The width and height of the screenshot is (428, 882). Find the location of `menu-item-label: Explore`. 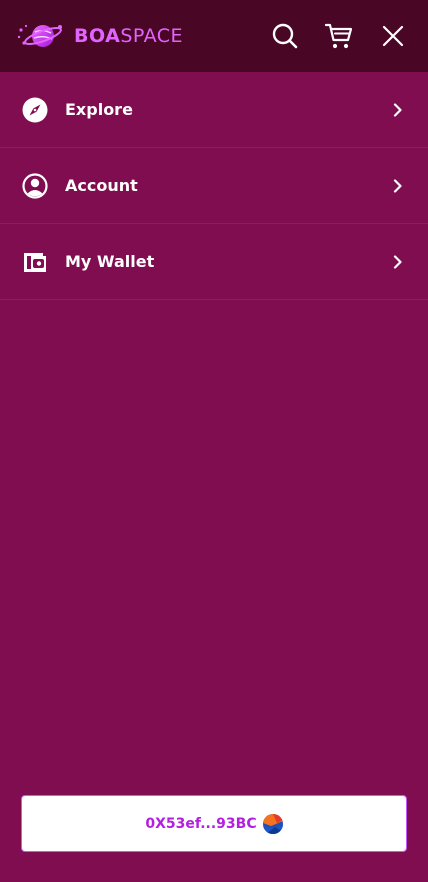

menu-item-label: Explore is located at coordinates (99, 109).